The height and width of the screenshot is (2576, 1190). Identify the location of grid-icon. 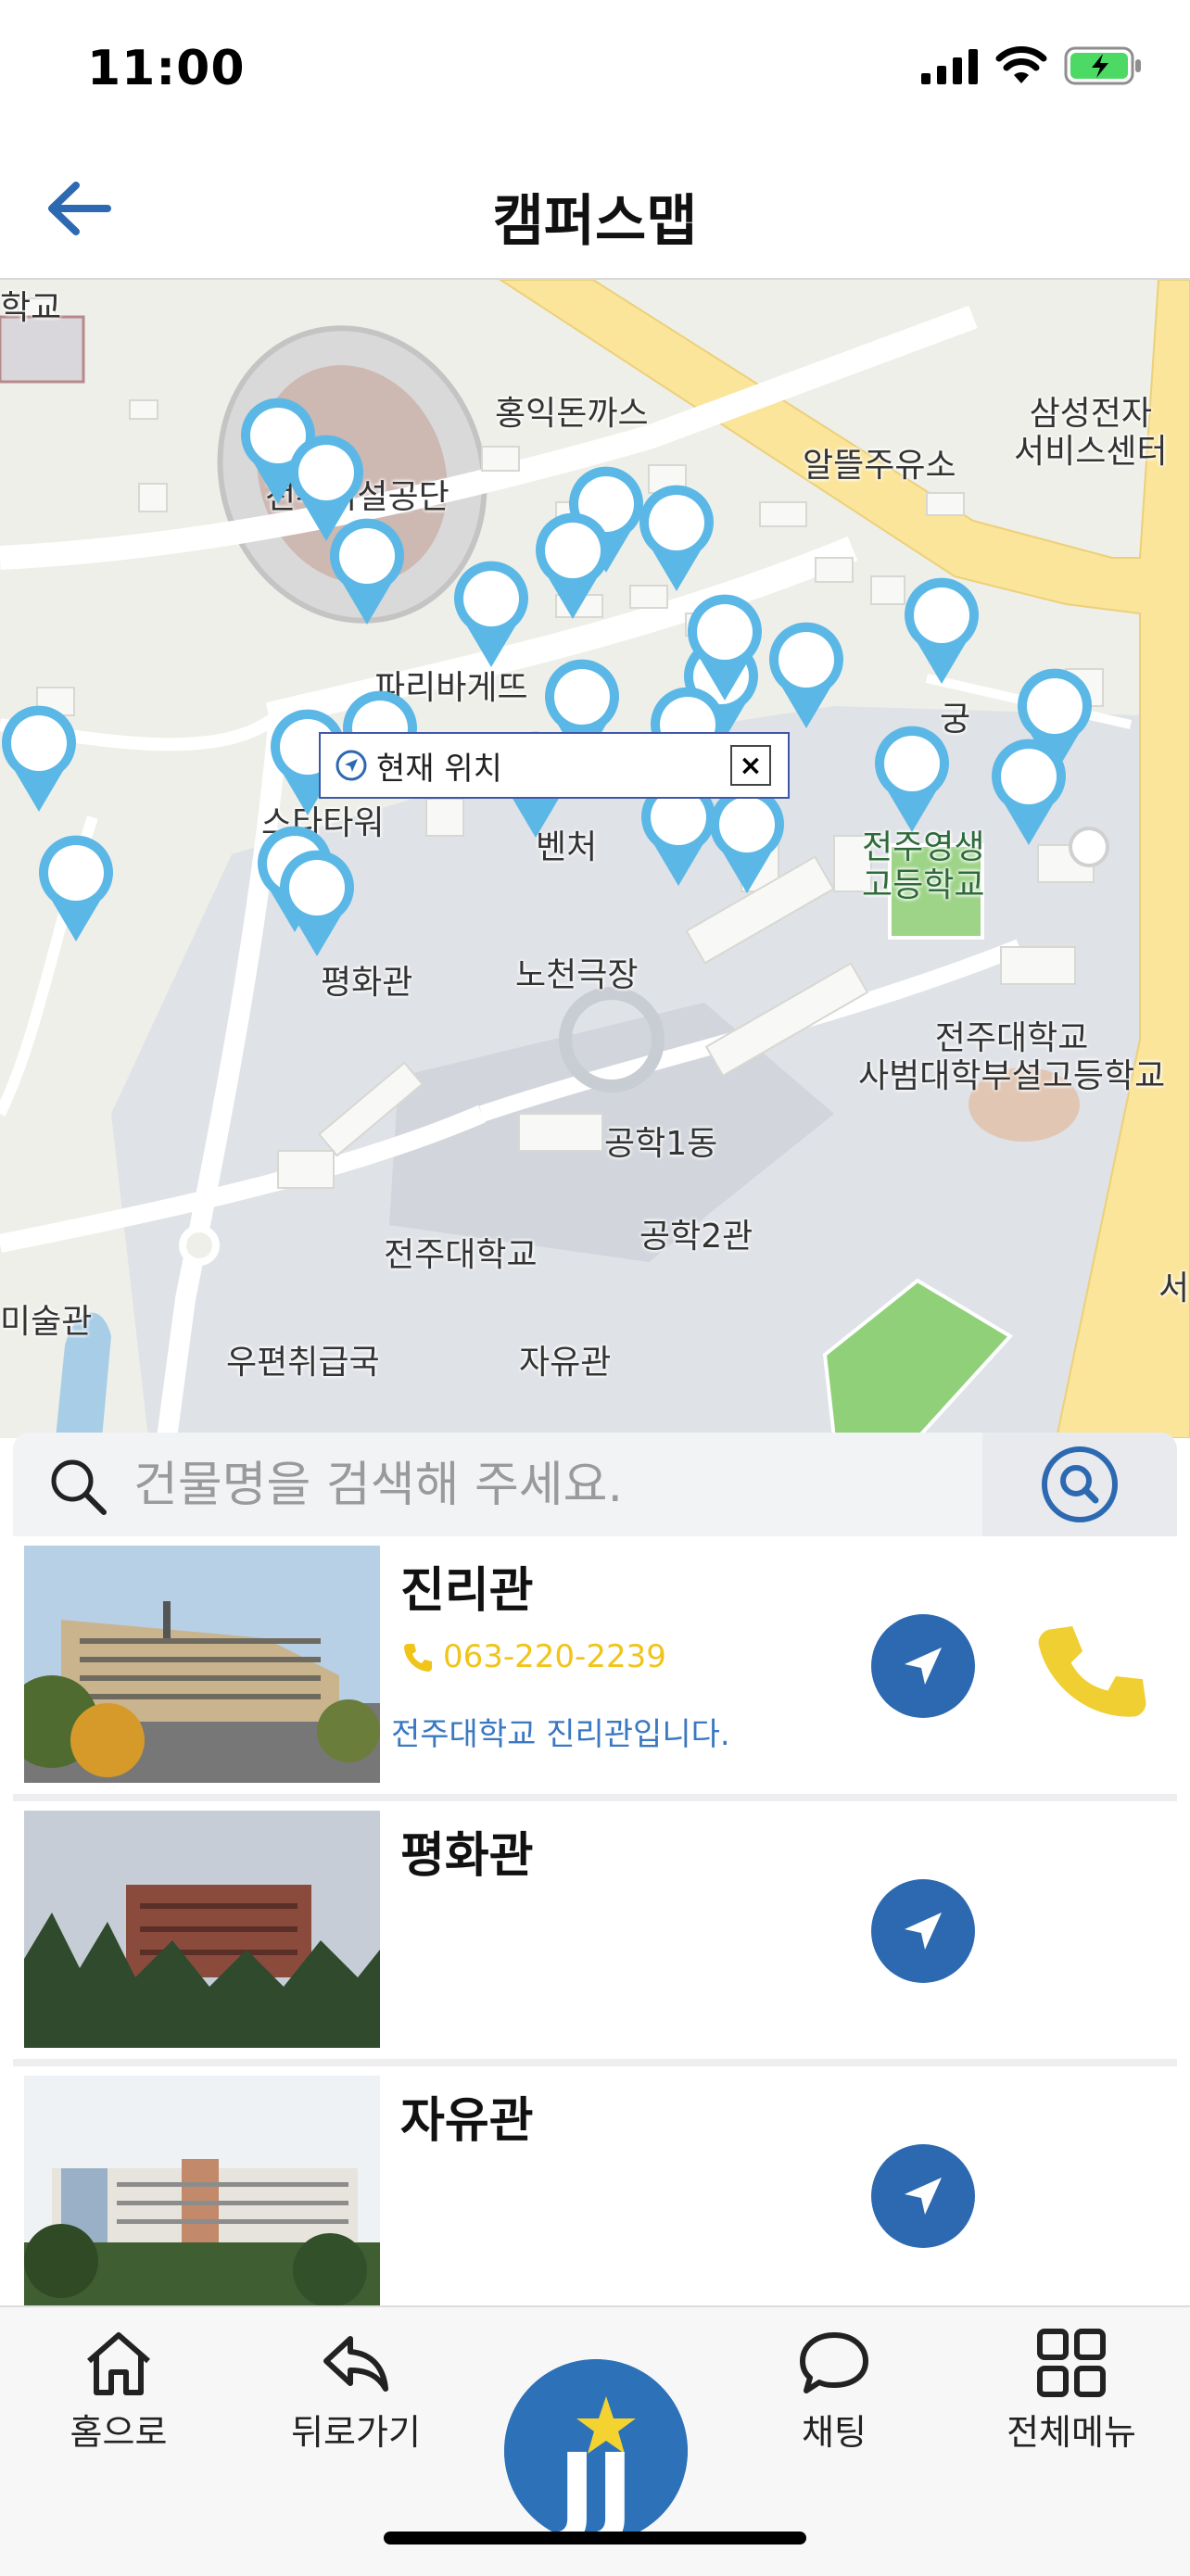
(1071, 2363).